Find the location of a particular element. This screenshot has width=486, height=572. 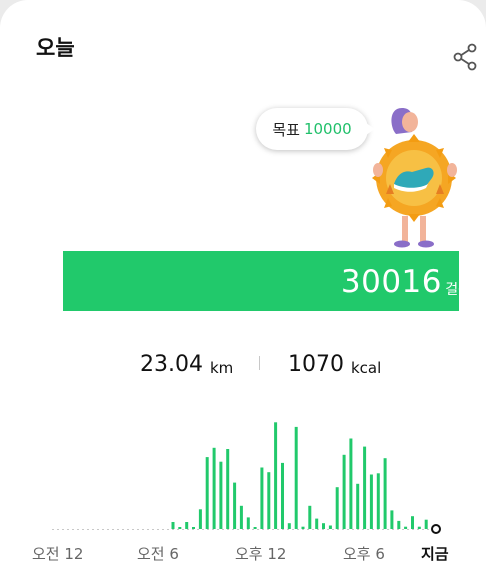

x-tick-label: 오후 12 is located at coordinates (261, 554).